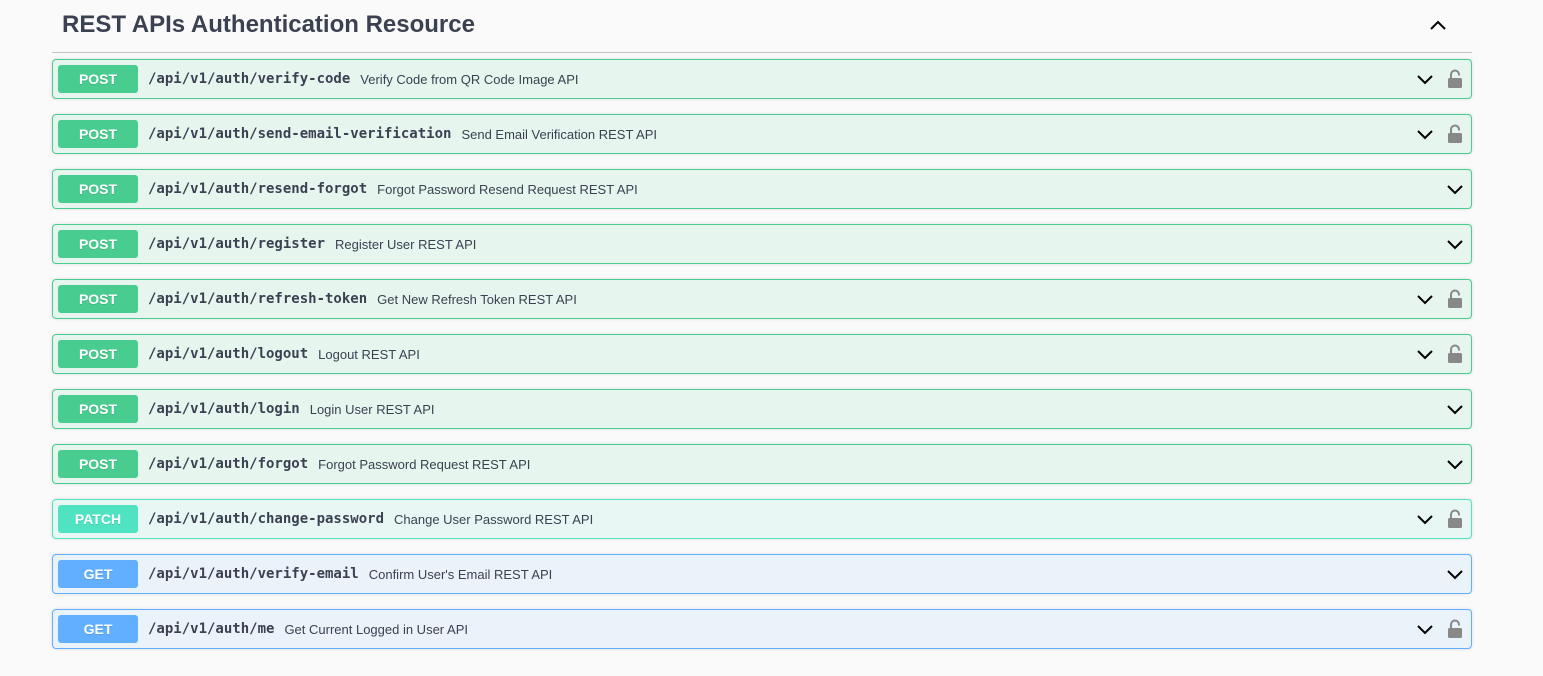  Describe the element at coordinates (460, 574) in the screenshot. I see `operation-summary: Confirm User's Email REST API` at that location.